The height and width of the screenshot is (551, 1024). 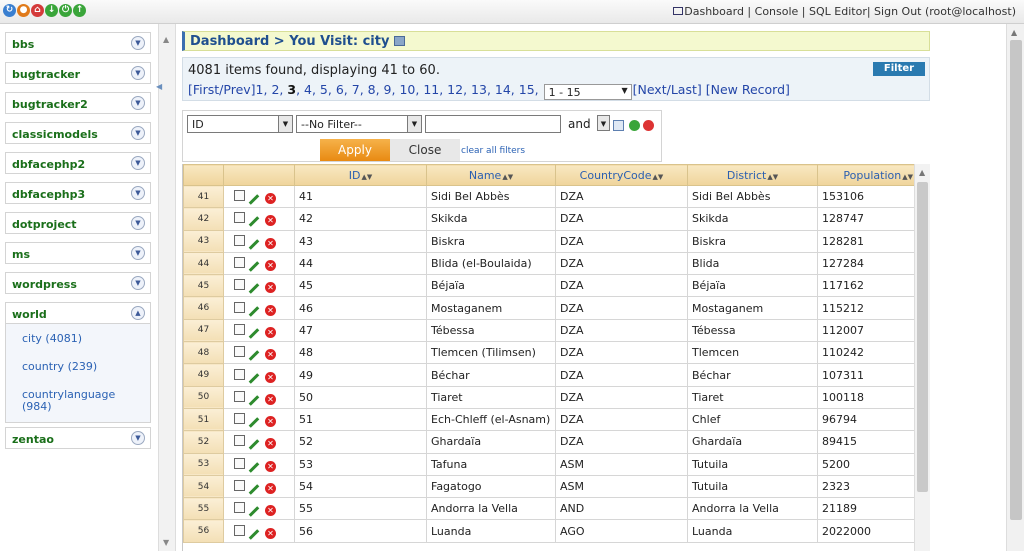 What do you see at coordinates (752, 353) in the screenshot?
I see `cell-district: Tlemcen` at bounding box center [752, 353].